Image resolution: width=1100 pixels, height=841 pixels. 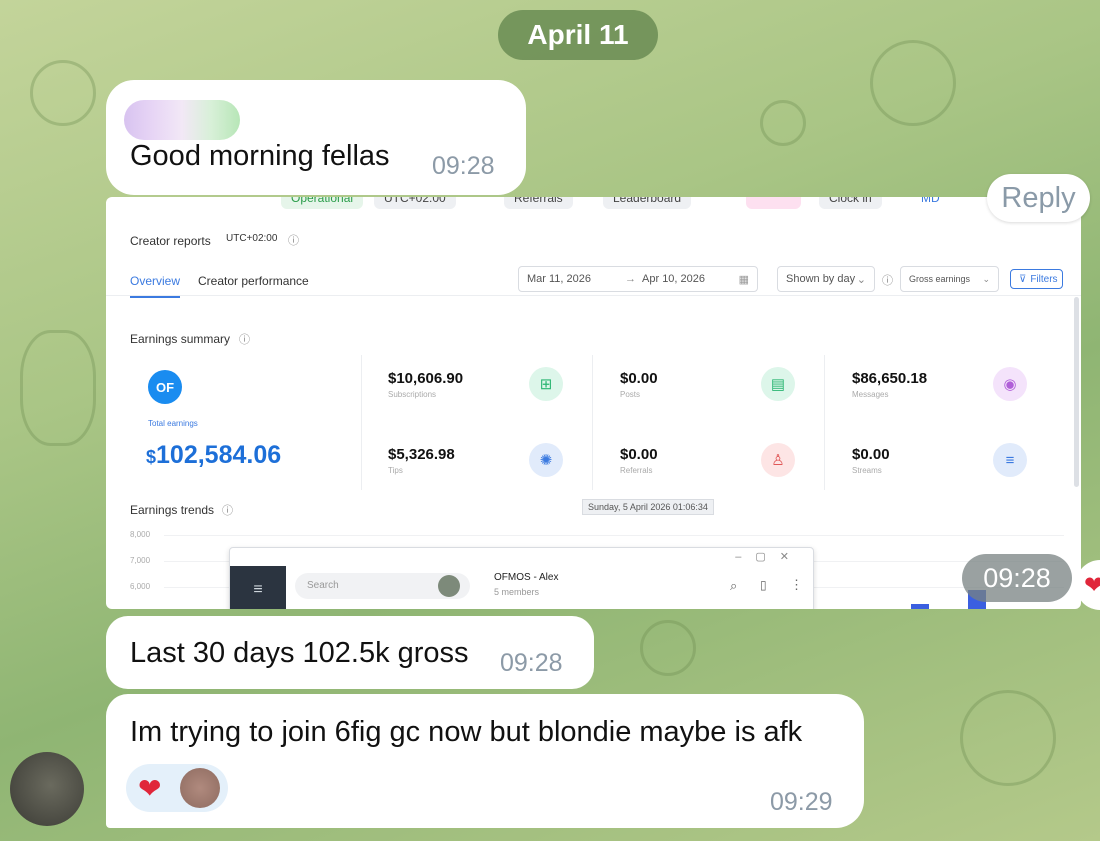 I want to click on message-text: Last 30 days 102.5k gross, so click(x=299, y=653).